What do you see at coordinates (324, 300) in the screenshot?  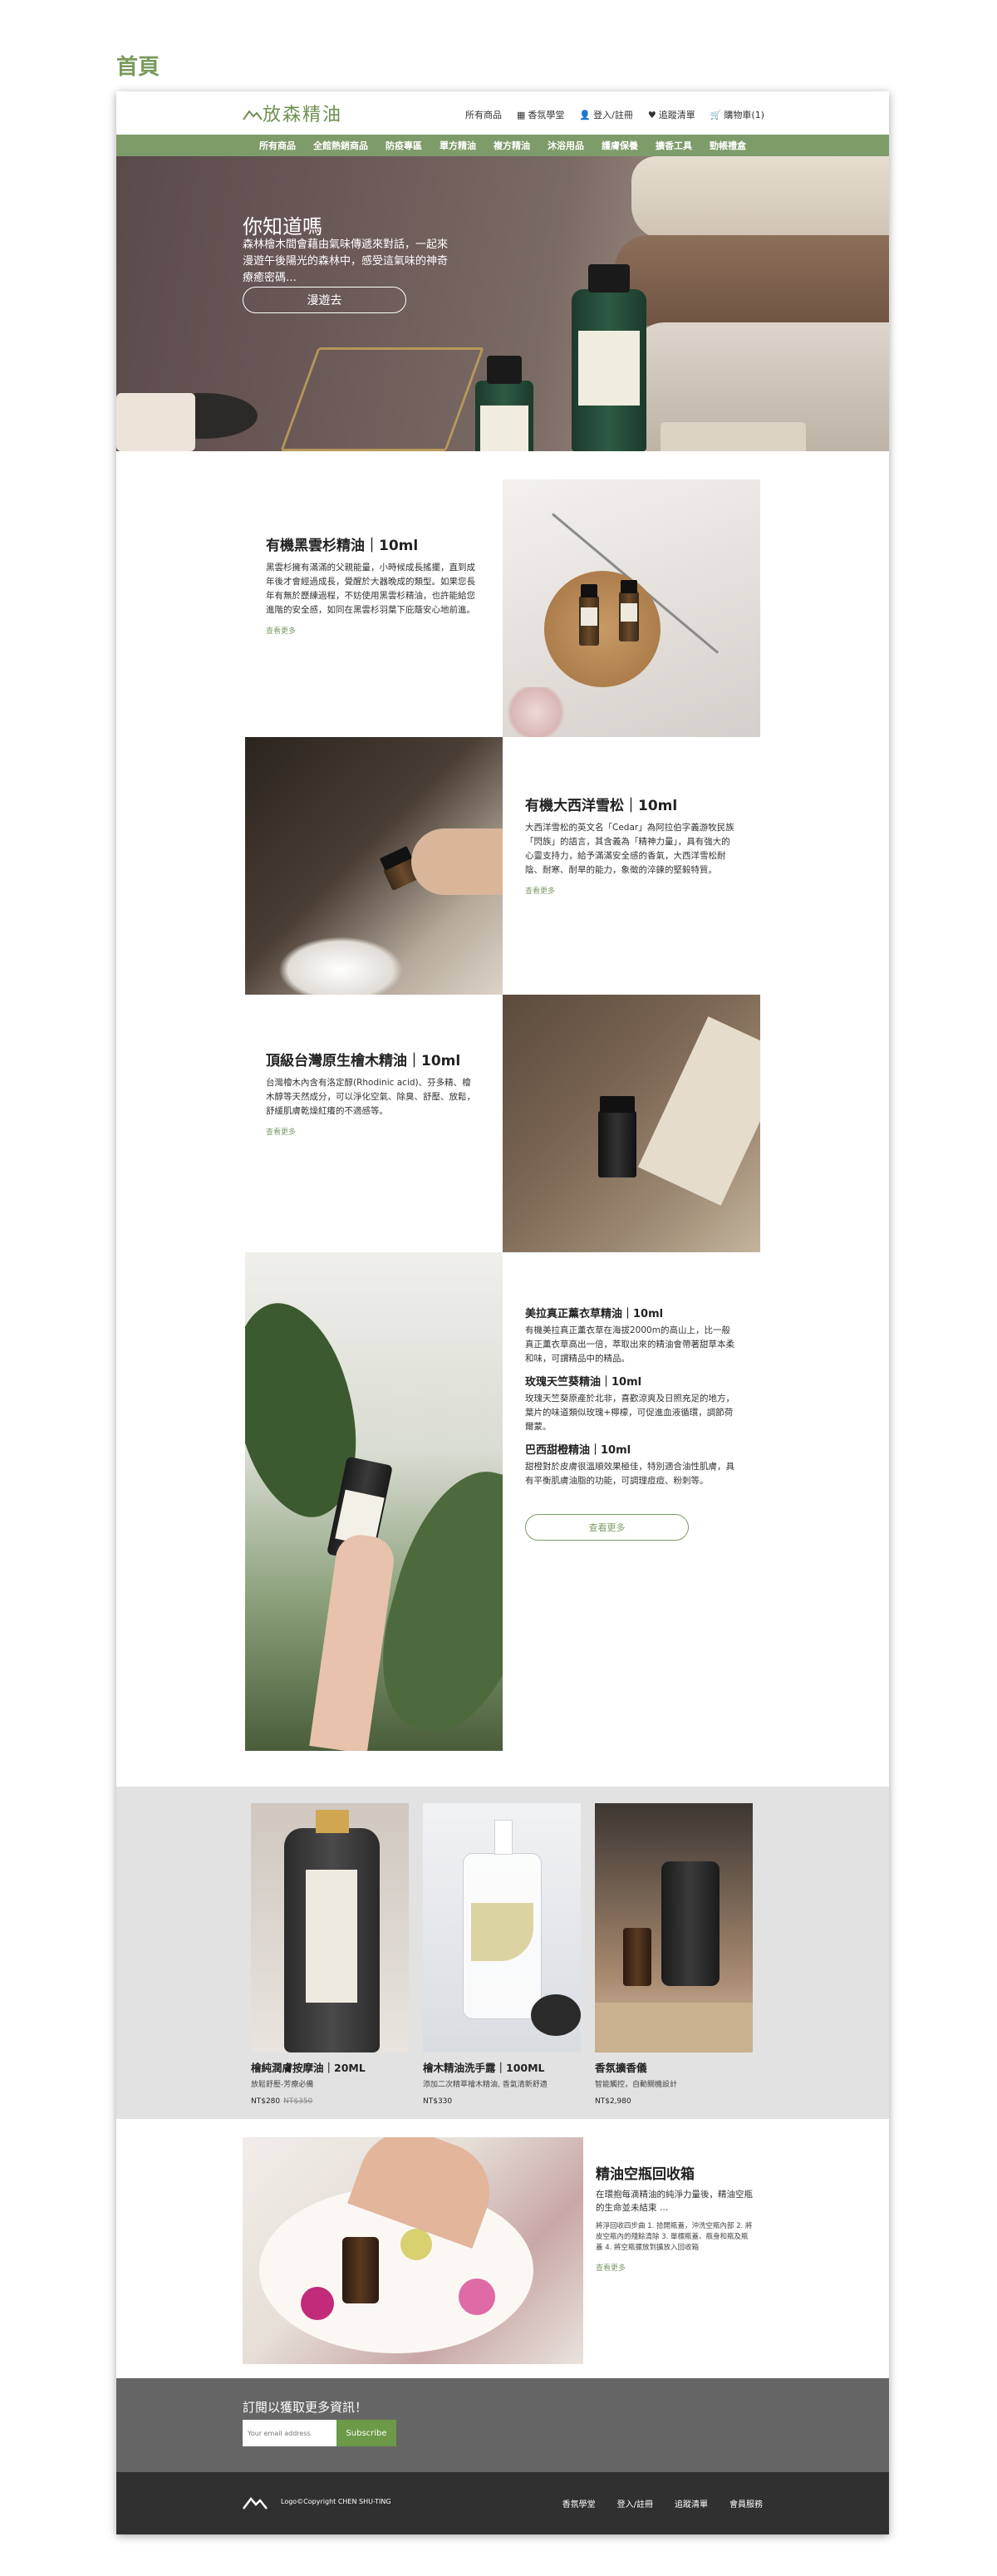 I see `hero-explore-button: 漫遊去` at bounding box center [324, 300].